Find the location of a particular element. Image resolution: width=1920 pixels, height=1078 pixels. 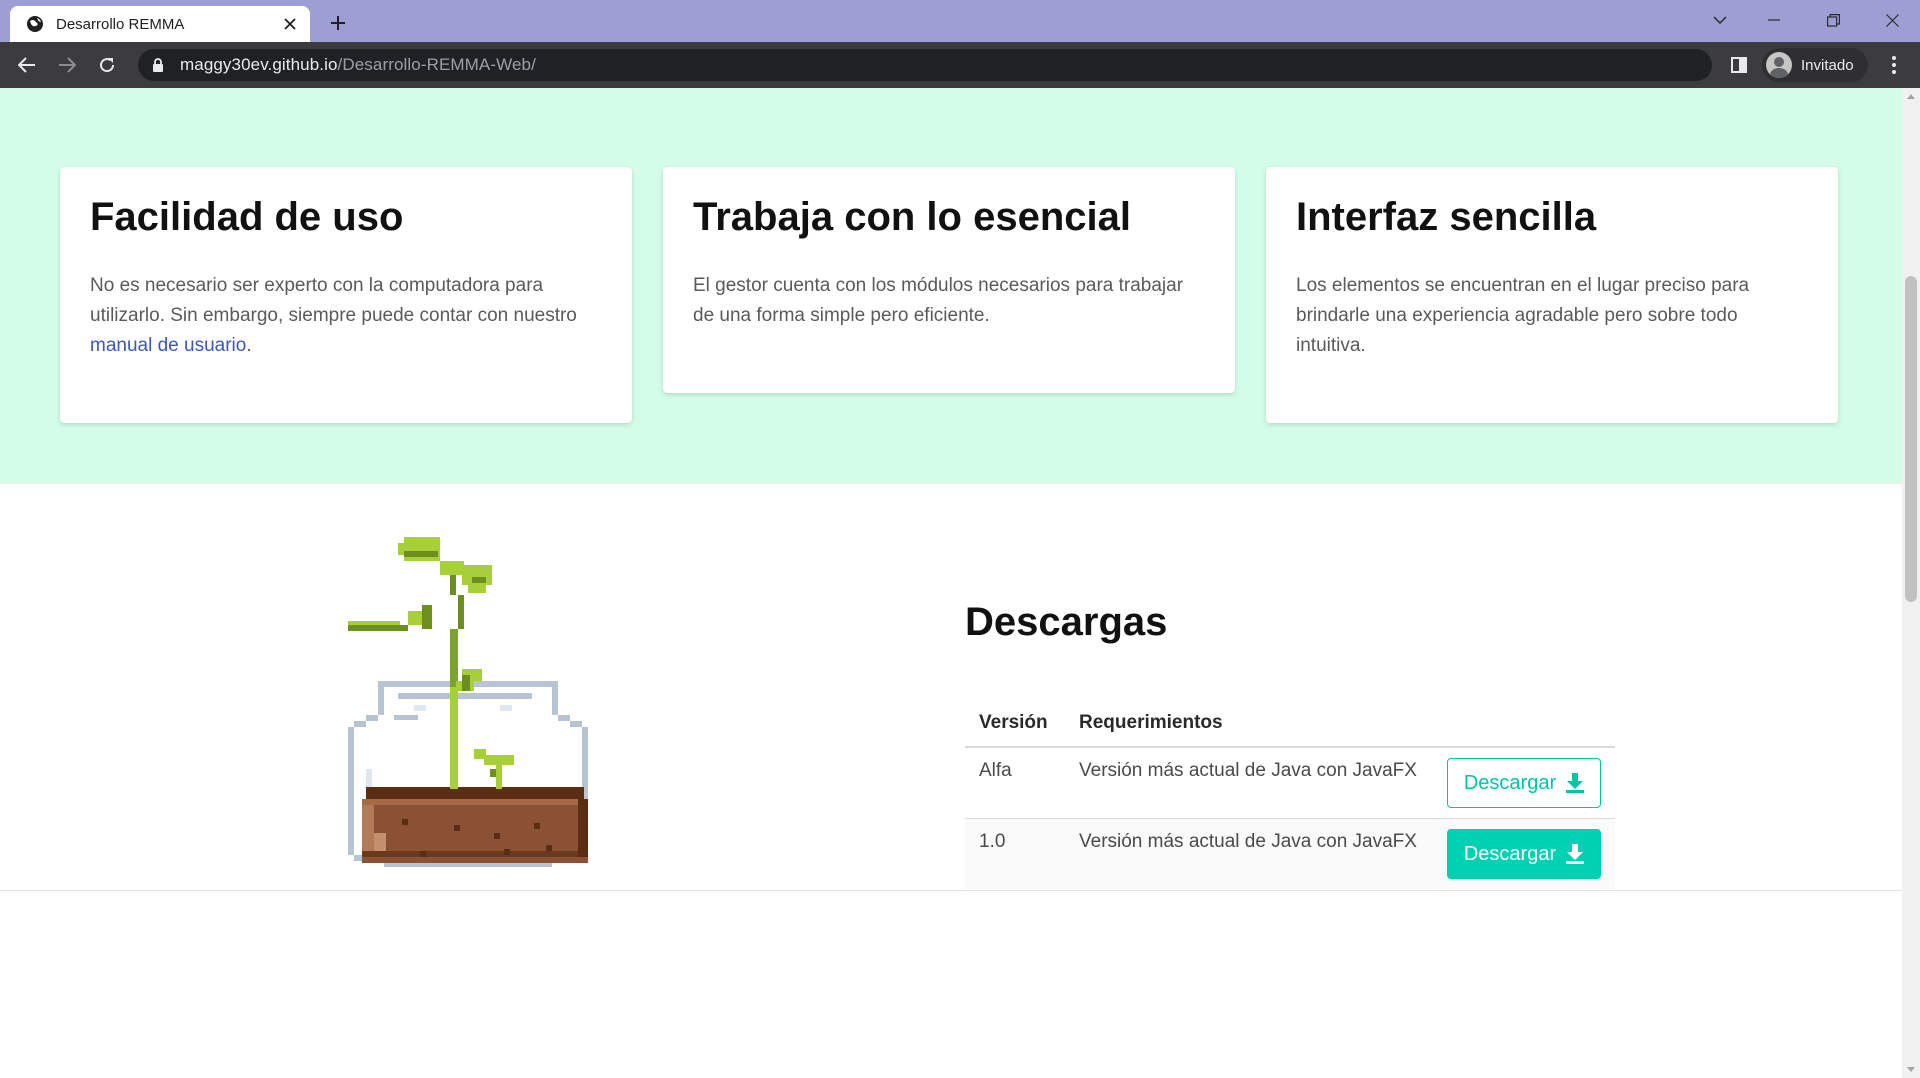

user-manual-link: manual de usuario is located at coordinates (168, 345).